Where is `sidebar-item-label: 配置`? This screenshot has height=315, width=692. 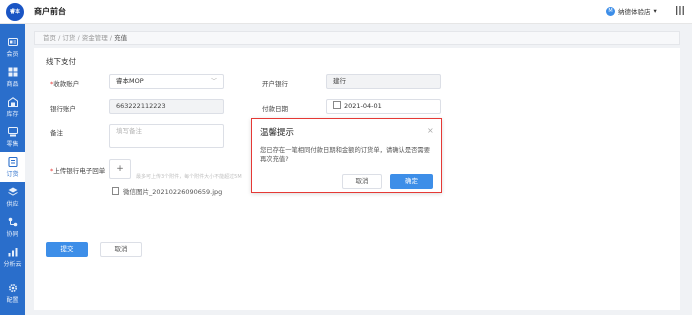 sidebar-item-label: 配置 is located at coordinates (12, 300).